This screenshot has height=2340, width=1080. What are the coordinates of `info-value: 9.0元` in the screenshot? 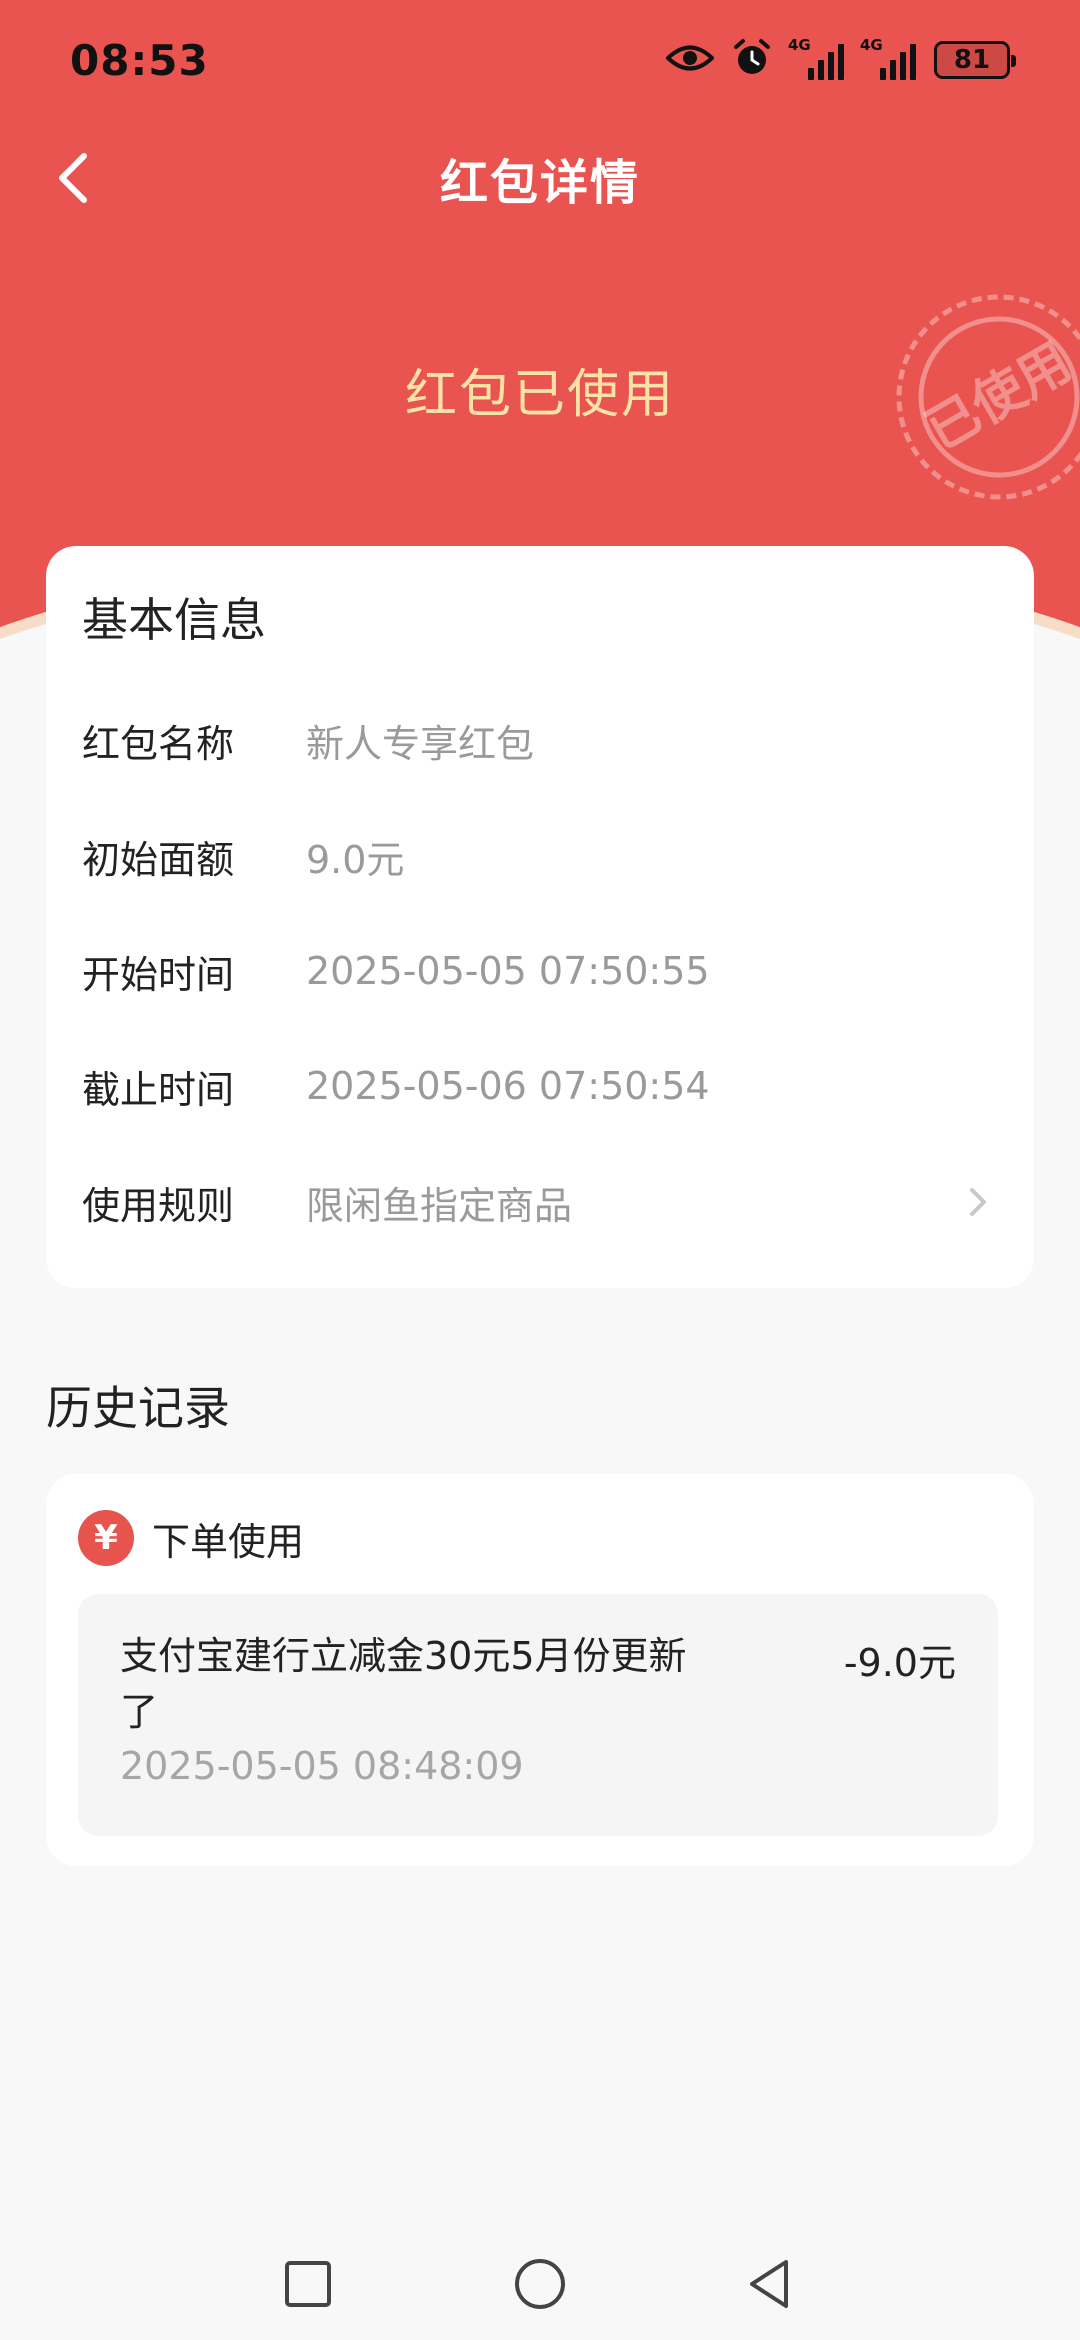 It's located at (355, 859).